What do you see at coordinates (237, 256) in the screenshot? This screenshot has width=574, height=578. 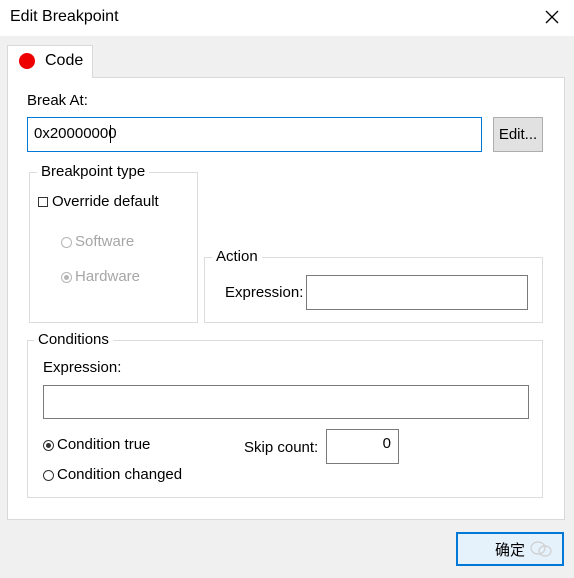 I see `action-legend: Action` at bounding box center [237, 256].